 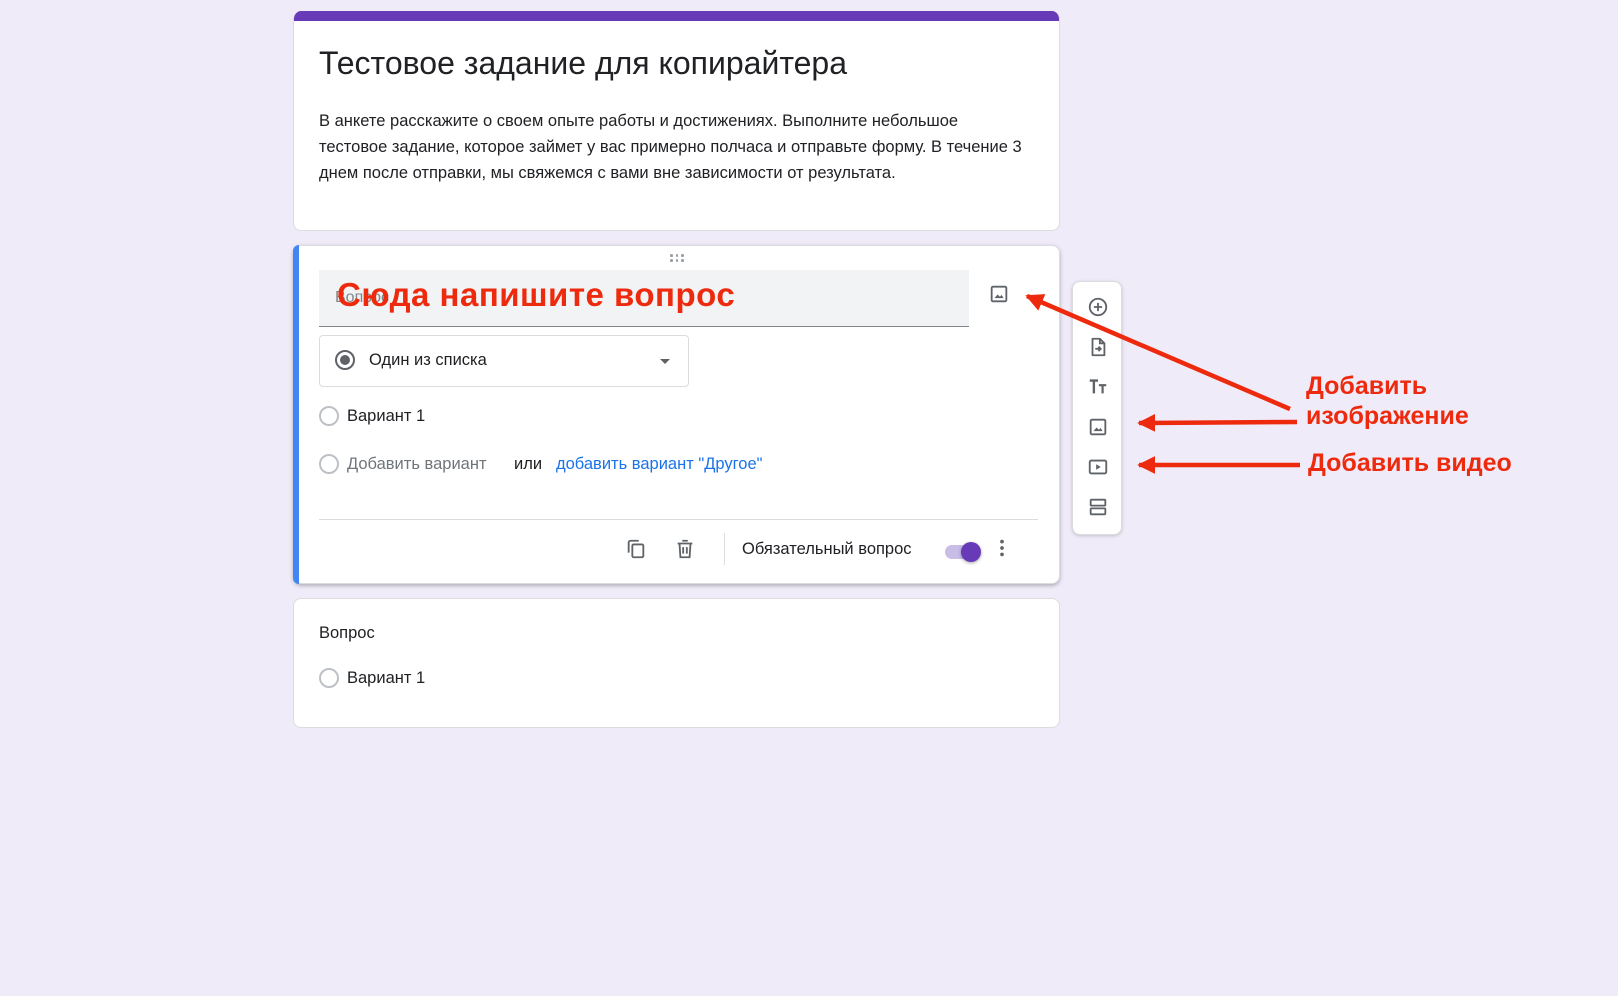 I want to click on question-type-dropdown: Один из списка, so click(x=504, y=361).